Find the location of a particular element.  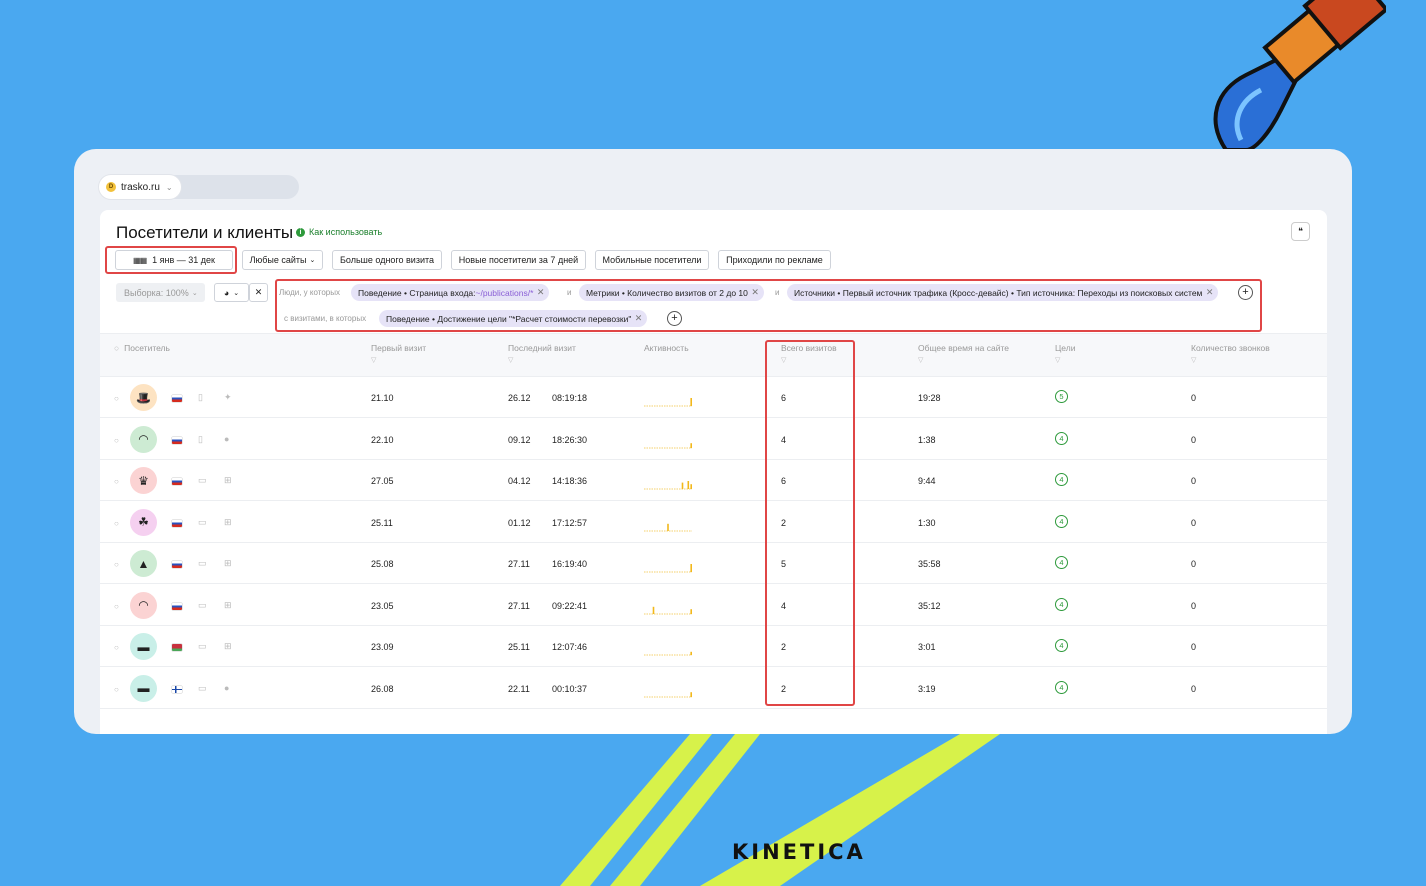

highlight-date-range is located at coordinates (171, 260).